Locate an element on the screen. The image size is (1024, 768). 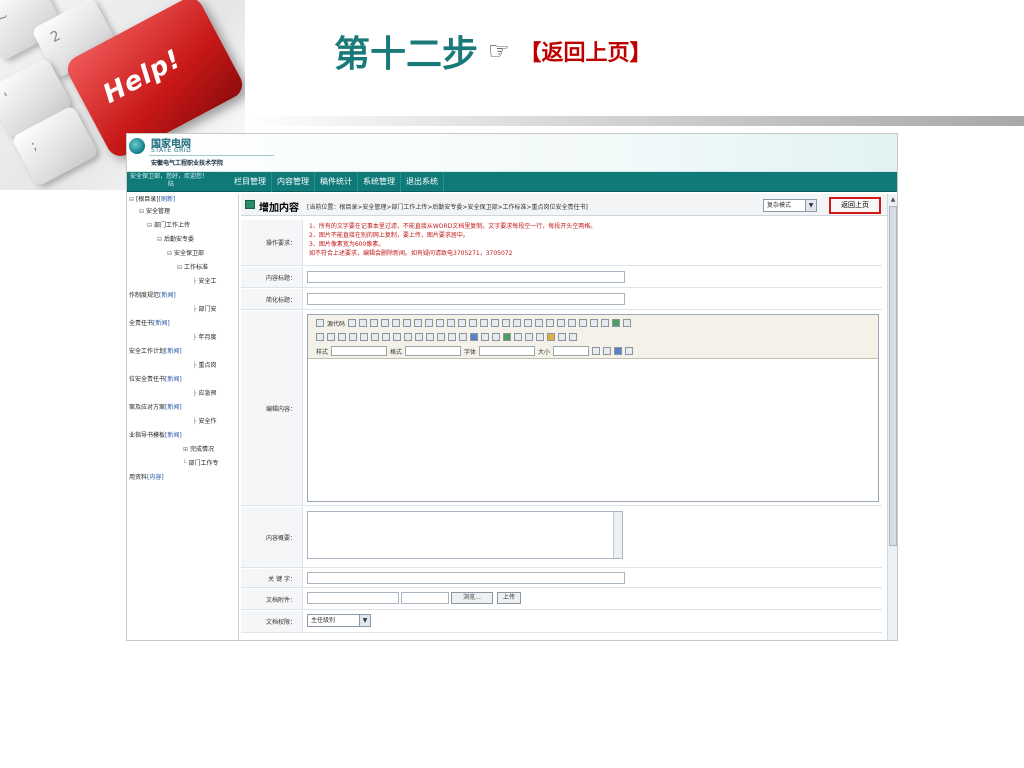
tree-node-label: 安全管理 is located at coordinates (158, 211).